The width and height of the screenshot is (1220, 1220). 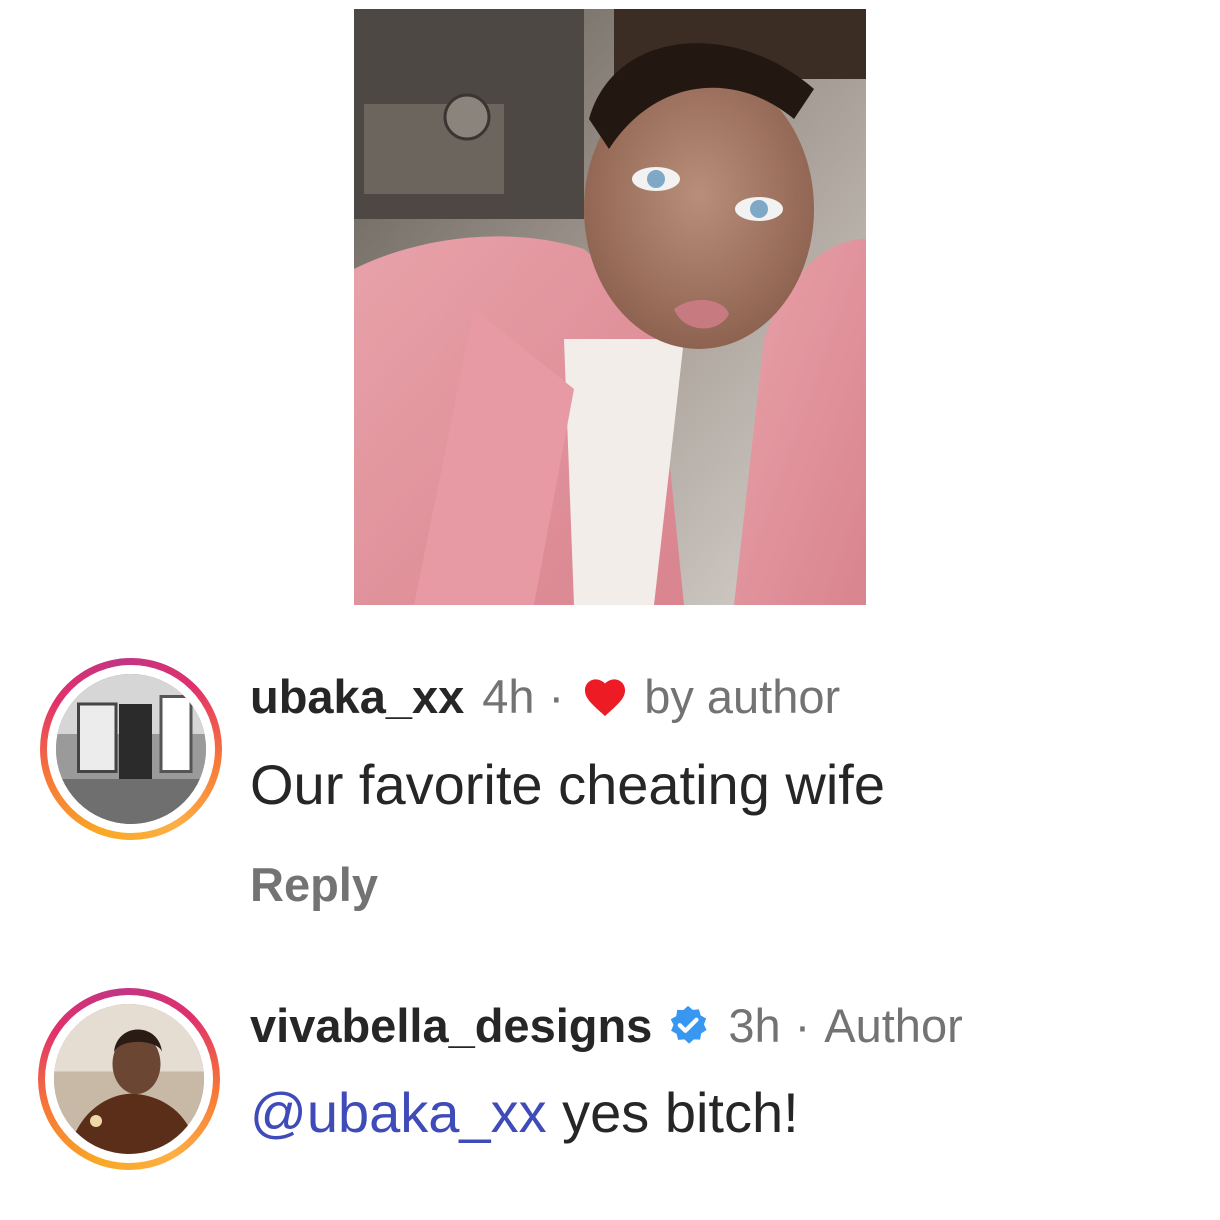 What do you see at coordinates (314, 885) in the screenshot?
I see `reply-button: Reply` at bounding box center [314, 885].